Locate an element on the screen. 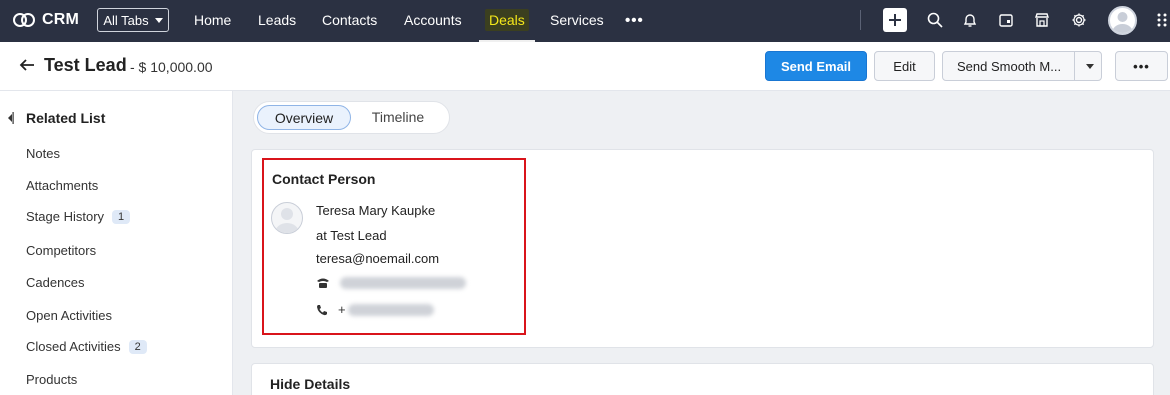 This screenshot has height=395, width=1170. apps-grid-button is located at coordinates (1162, 20).